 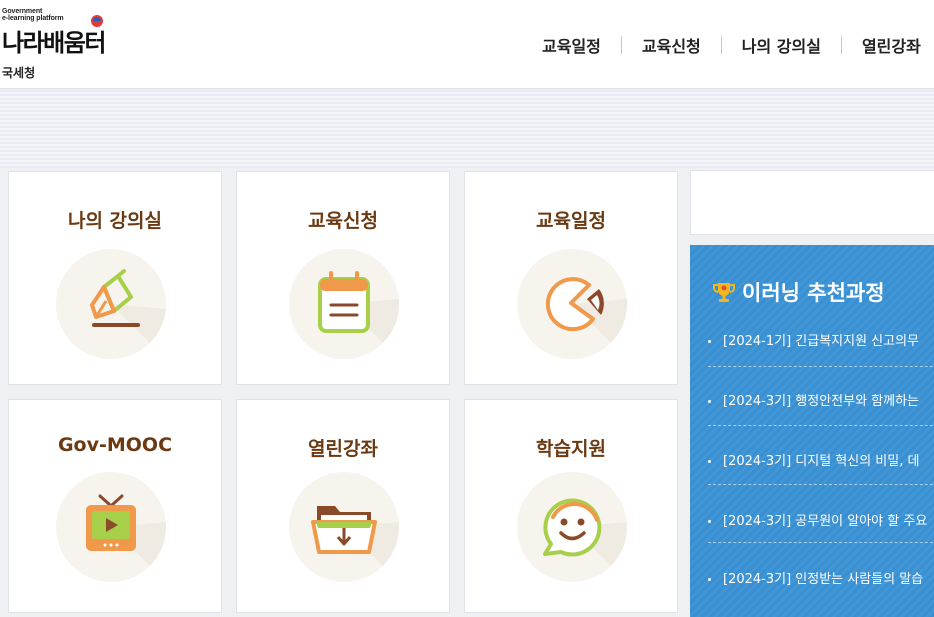 I want to click on reco-item: [2024-3기] 인정받는 사람들의 말습, so click(x=821, y=577).